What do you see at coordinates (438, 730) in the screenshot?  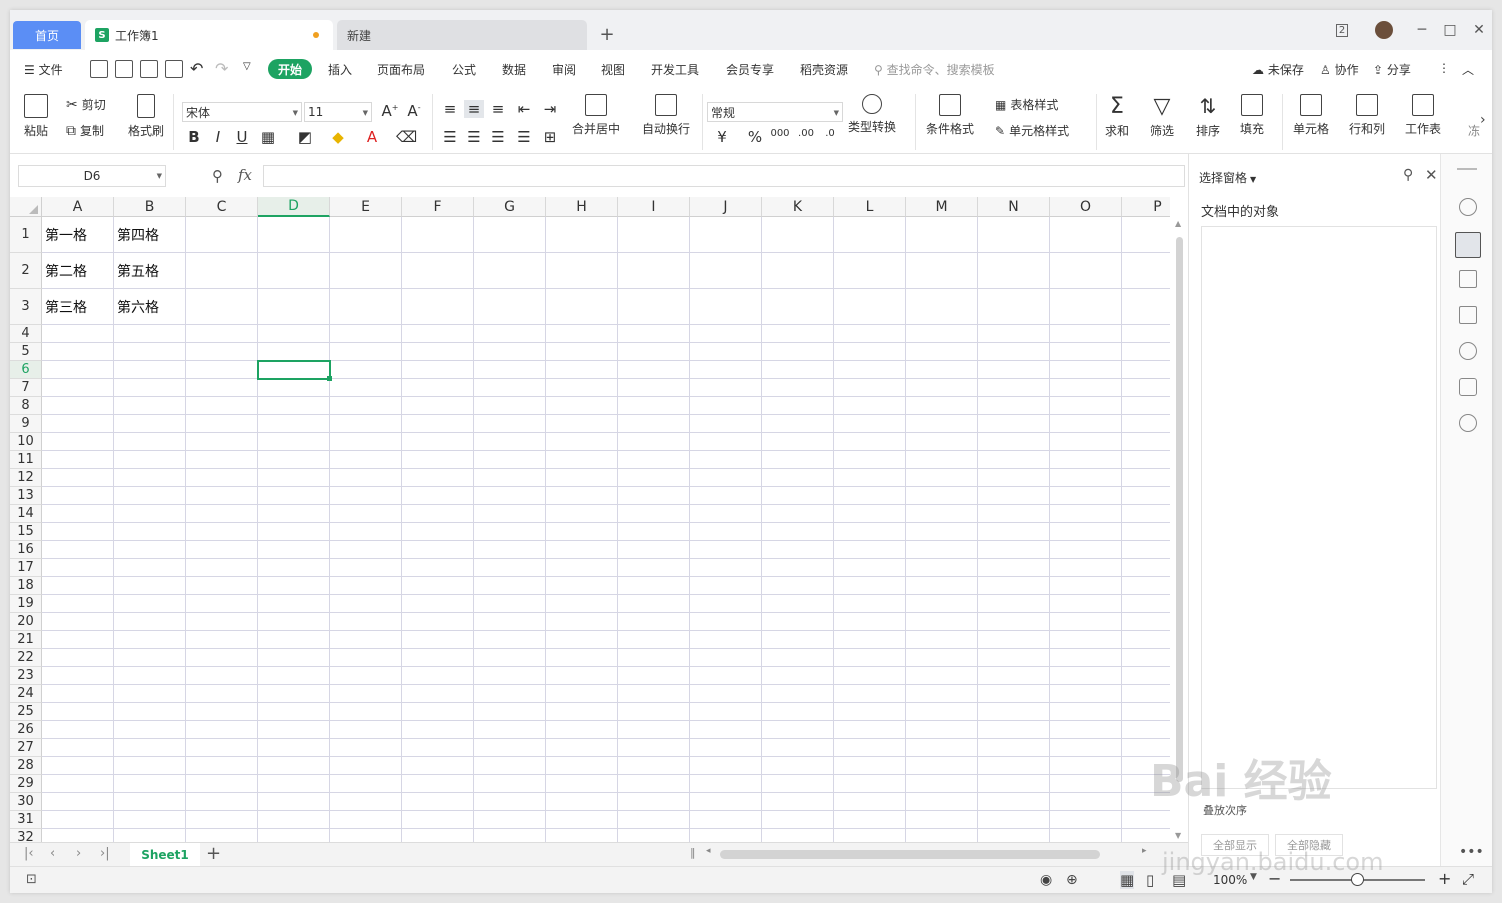 I see `cell-f26` at bounding box center [438, 730].